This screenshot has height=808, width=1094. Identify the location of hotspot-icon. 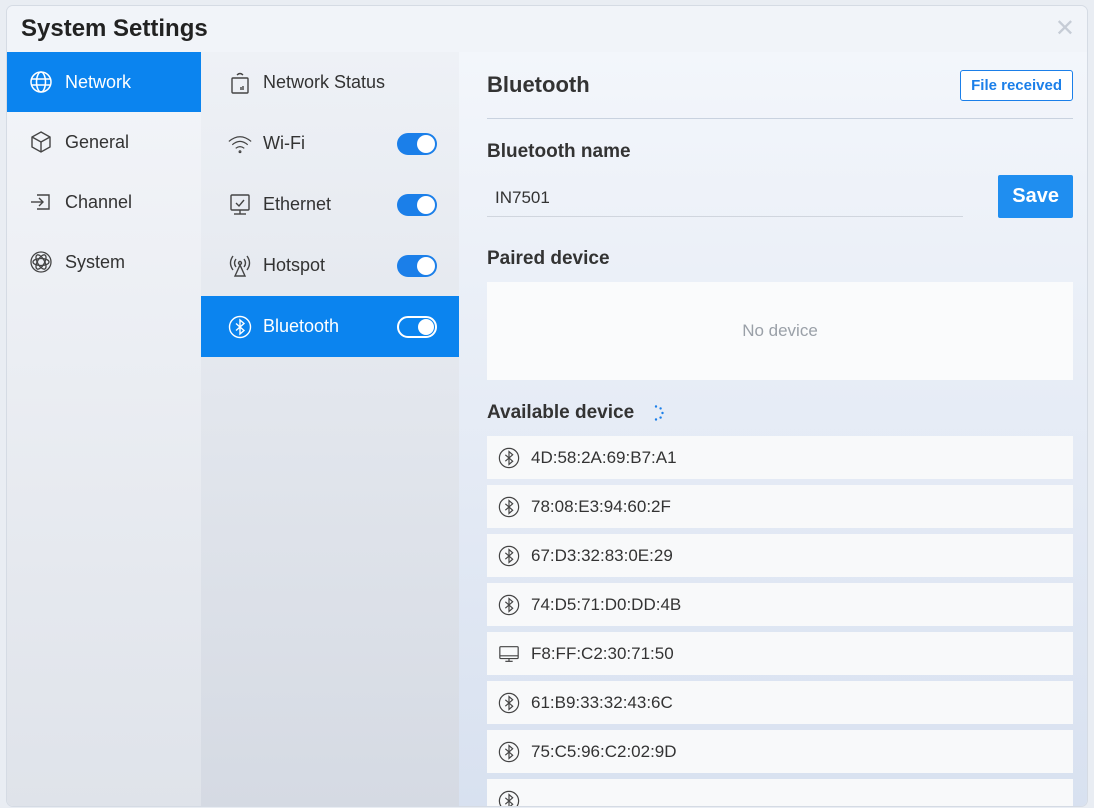
(240, 266).